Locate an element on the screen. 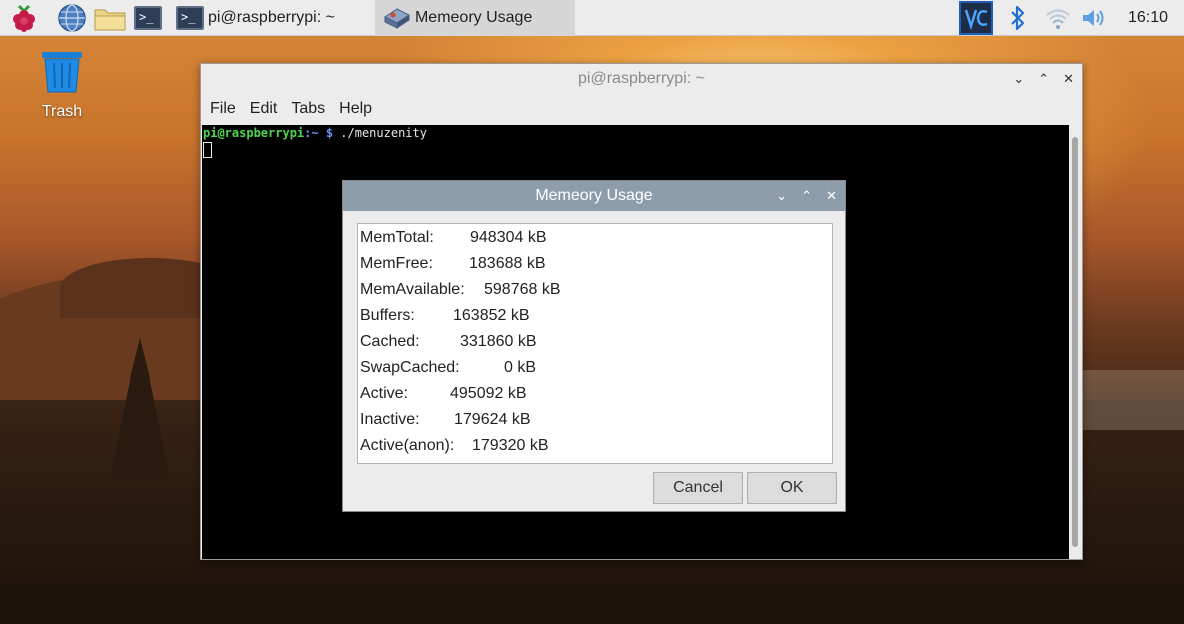 This screenshot has height=624, width=1184. list-item: MemFree: 183688 kB is located at coordinates (596, 264).